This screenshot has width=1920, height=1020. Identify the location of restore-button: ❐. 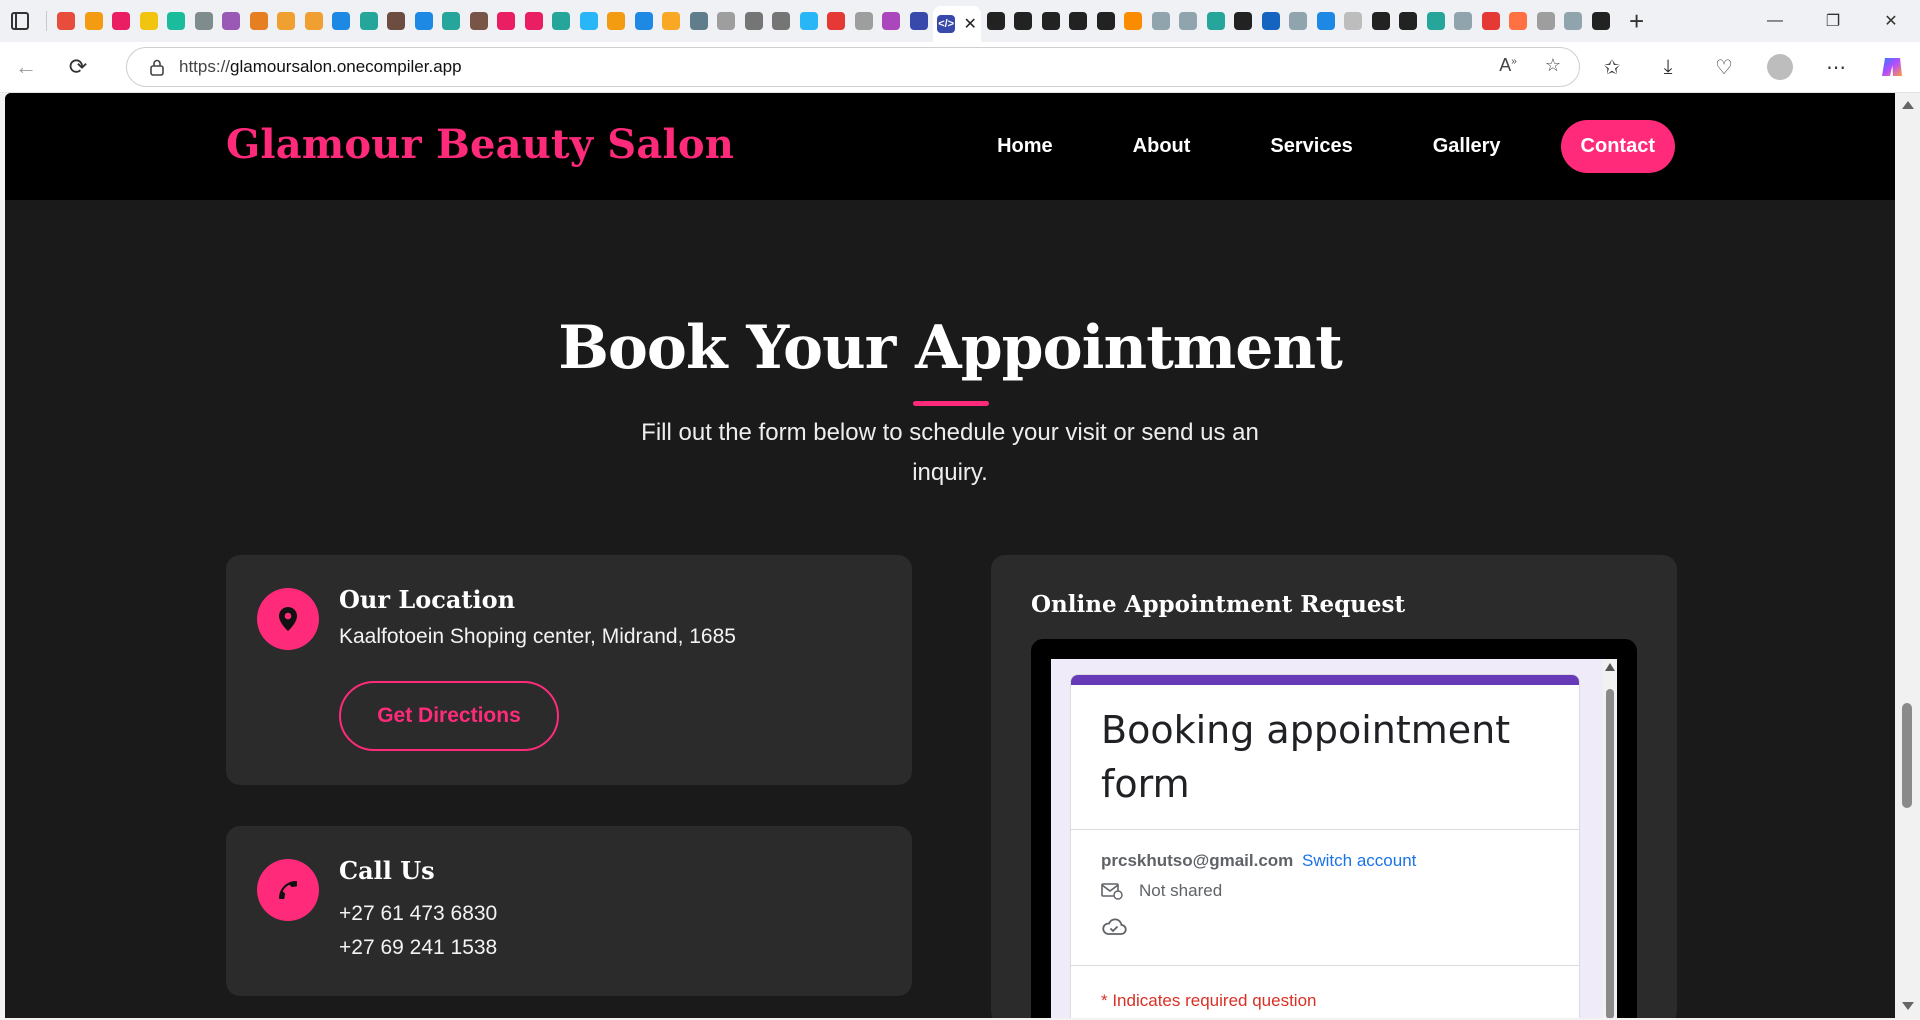
(1833, 21).